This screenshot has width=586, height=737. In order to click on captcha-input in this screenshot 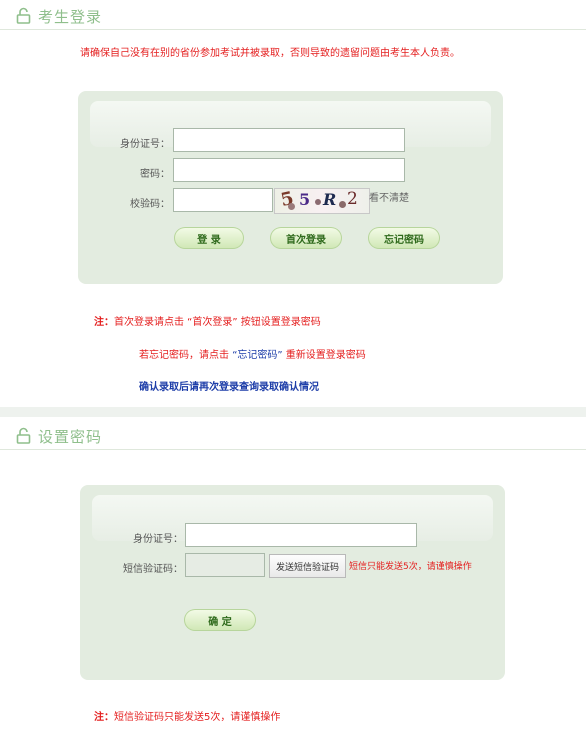, I will do `click(223, 200)`.